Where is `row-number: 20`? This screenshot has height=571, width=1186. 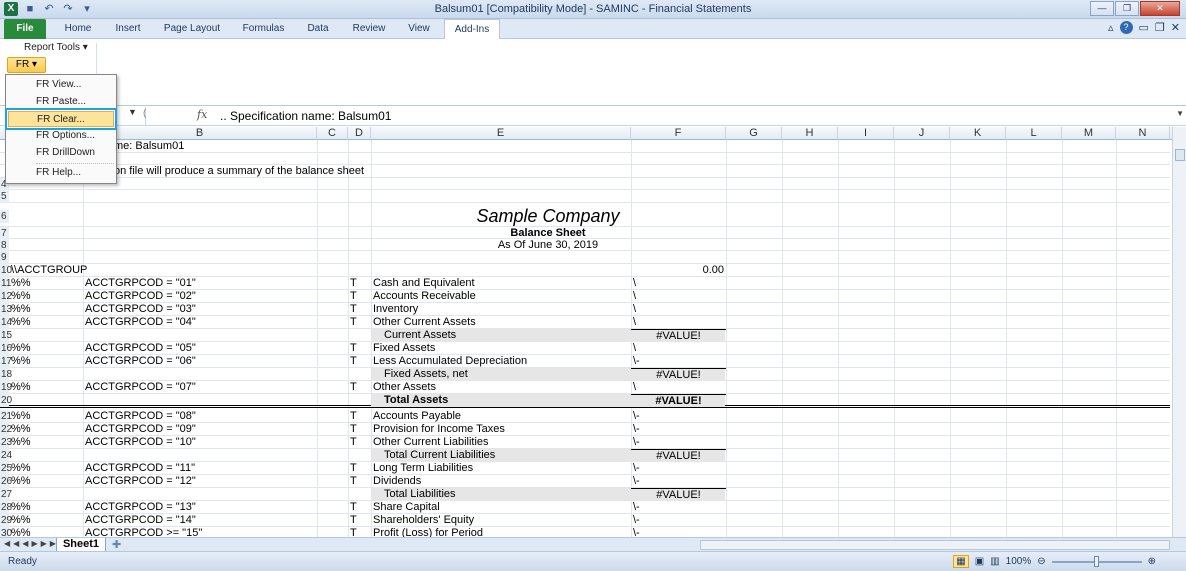
row-number: 20 is located at coordinates (6, 400).